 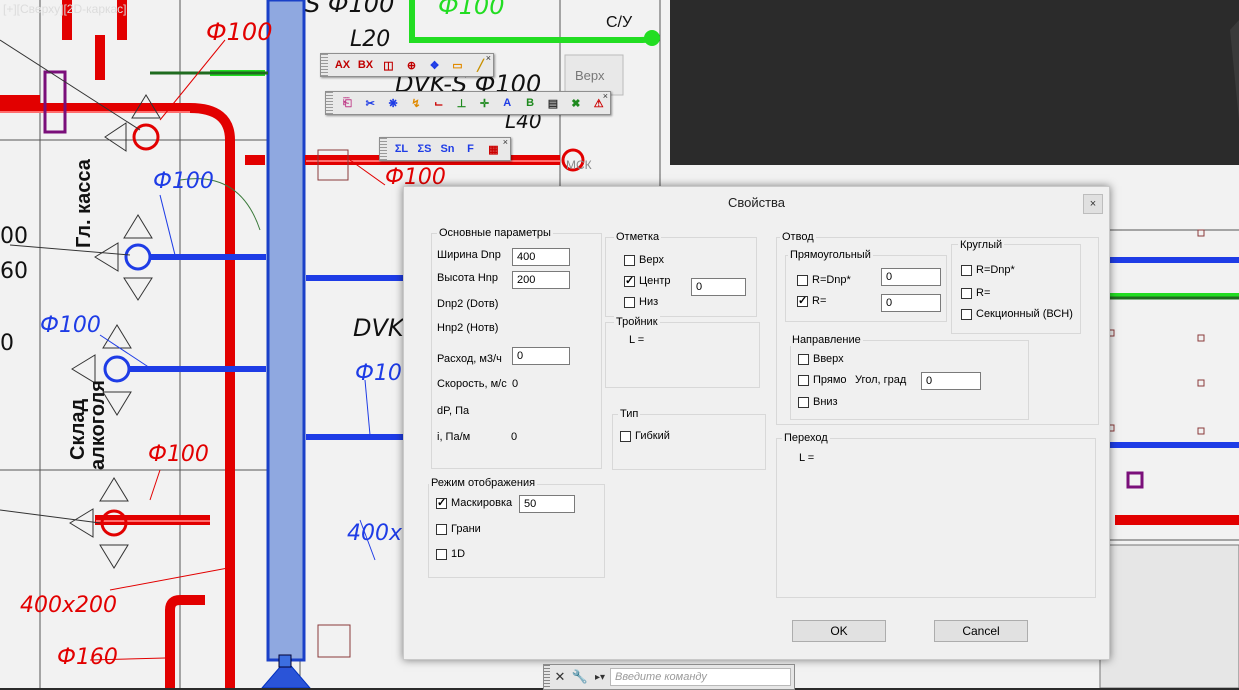 What do you see at coordinates (370, 103) in the screenshot?
I see `scissors-icon: ✂` at bounding box center [370, 103].